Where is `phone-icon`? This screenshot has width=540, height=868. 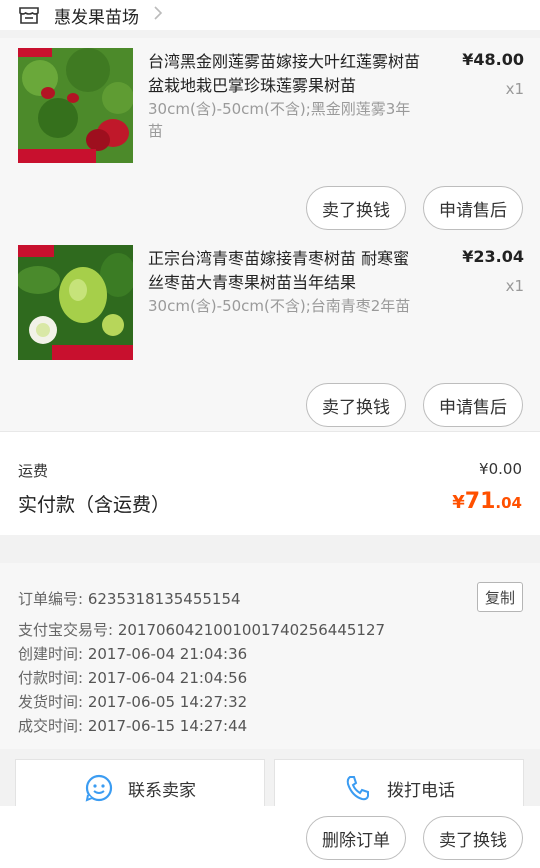
phone-icon is located at coordinates (357, 788).